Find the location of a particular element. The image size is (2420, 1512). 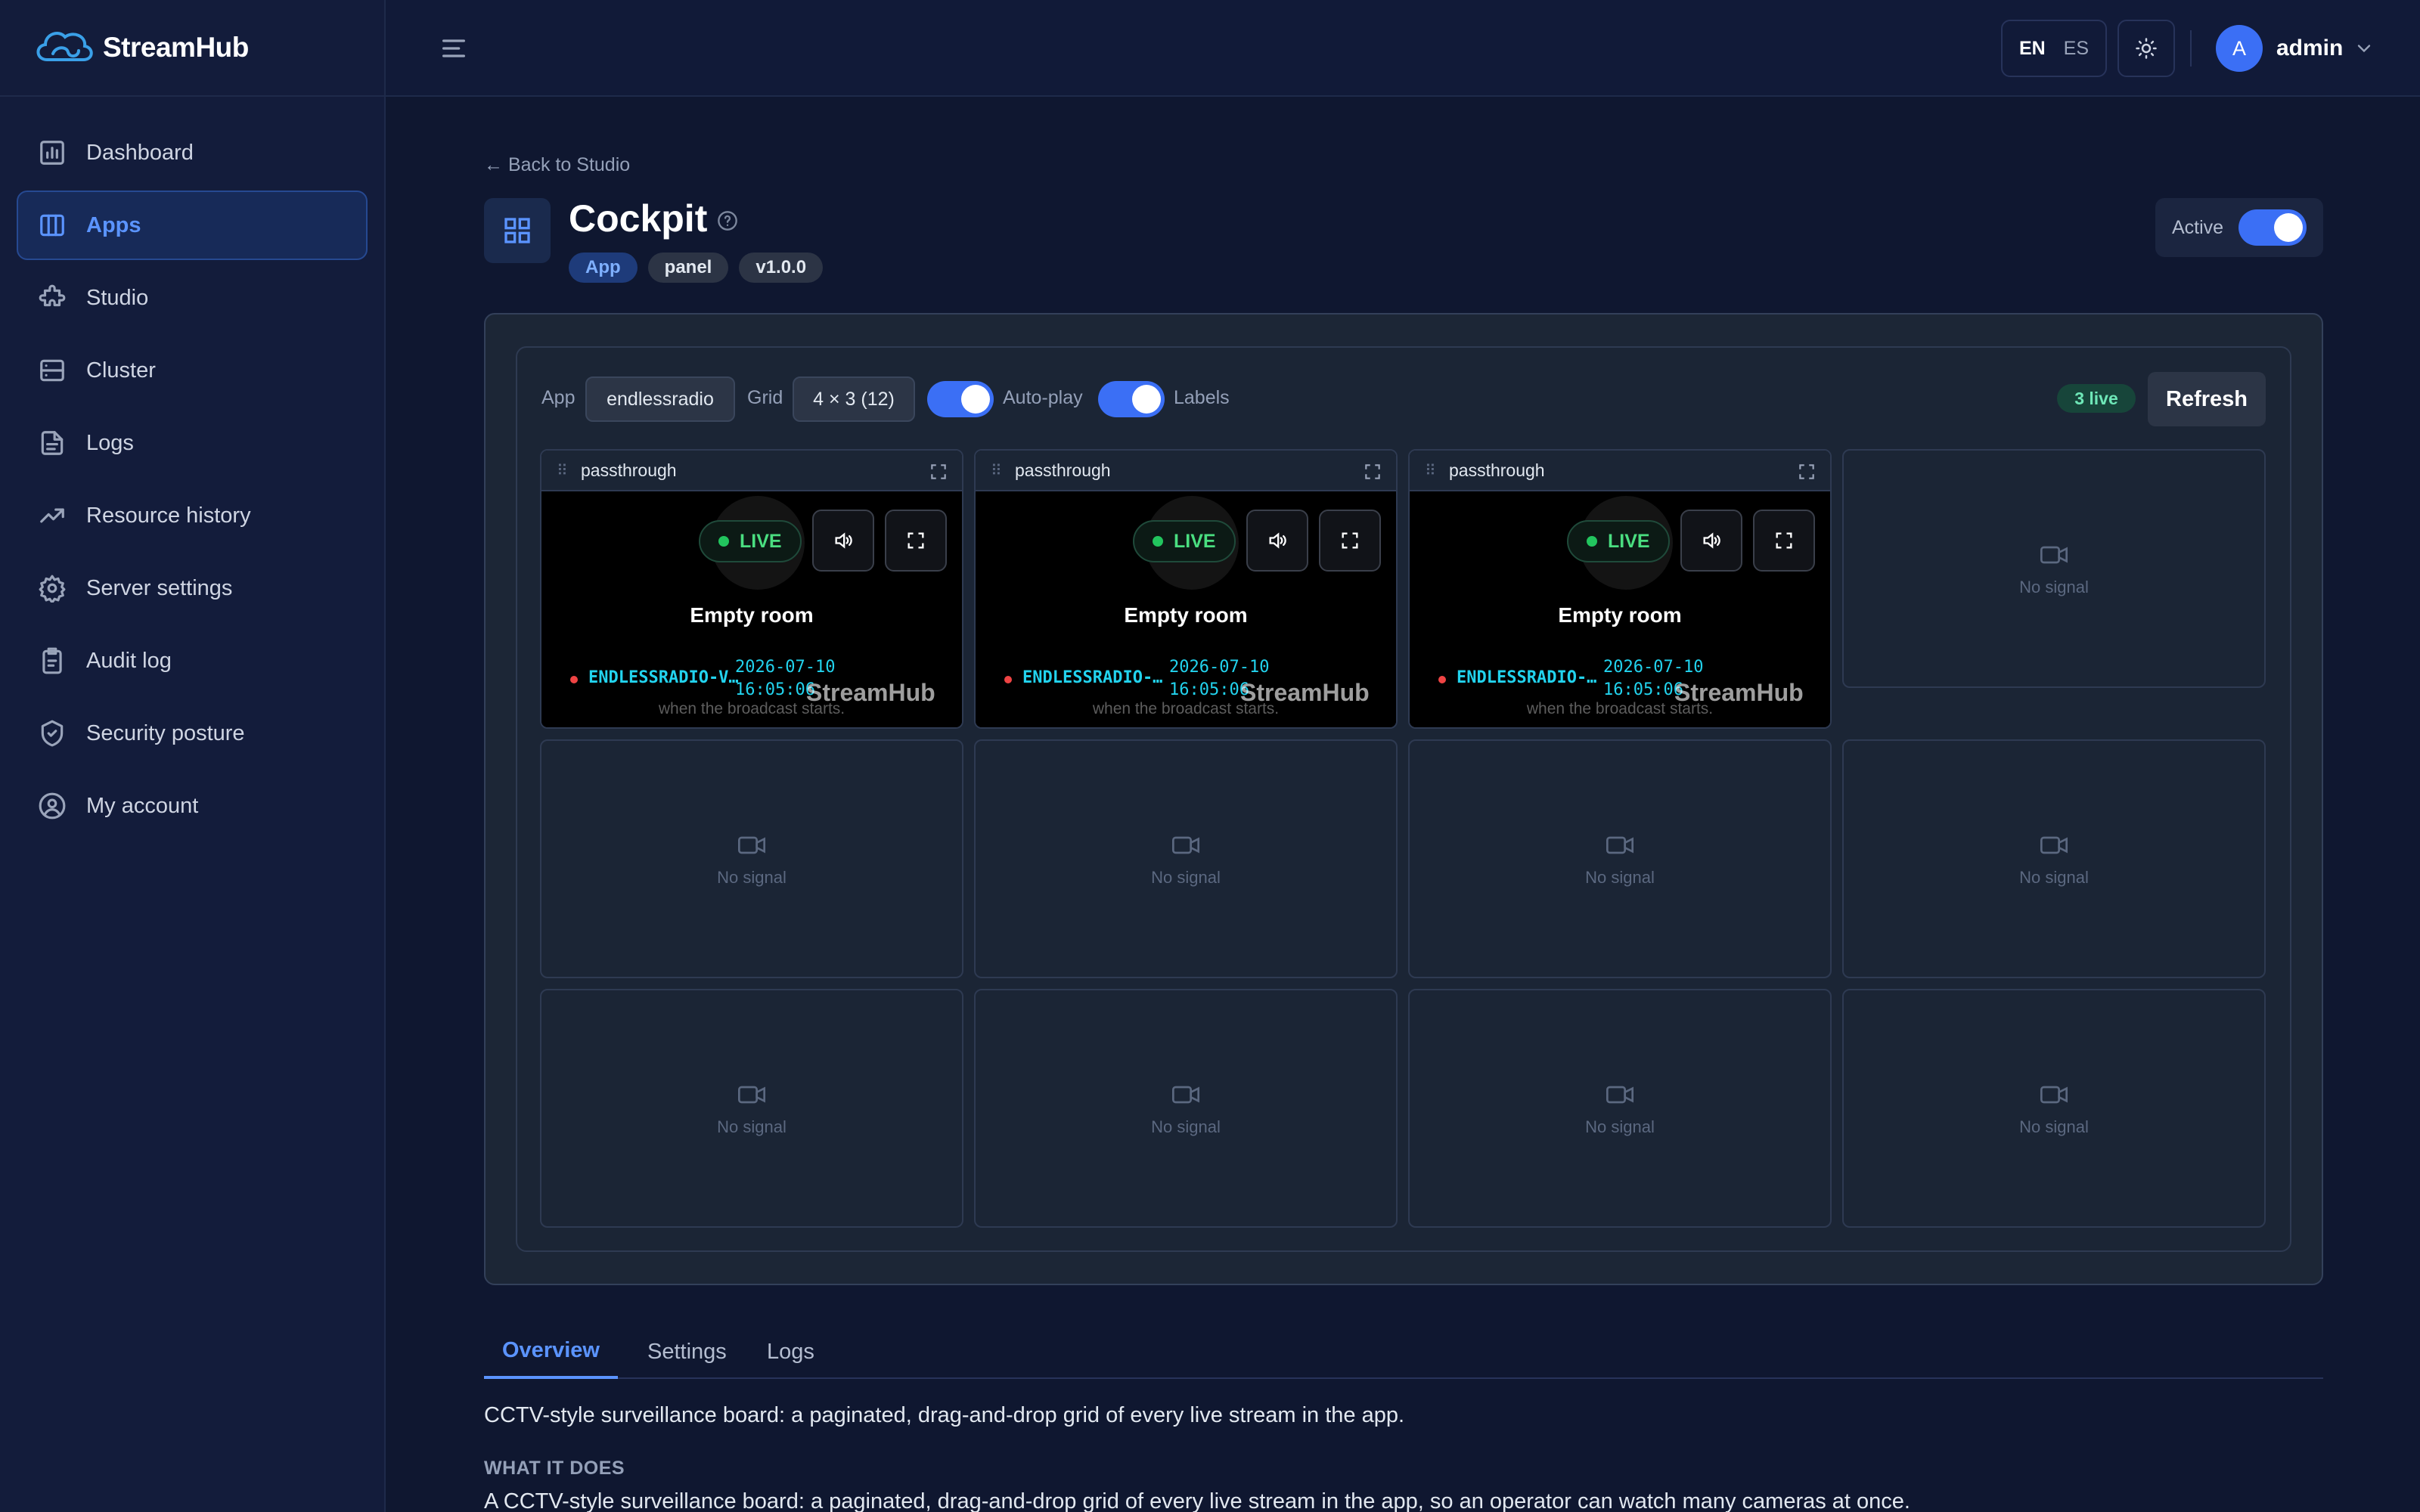

gear-icon is located at coordinates (53, 589).